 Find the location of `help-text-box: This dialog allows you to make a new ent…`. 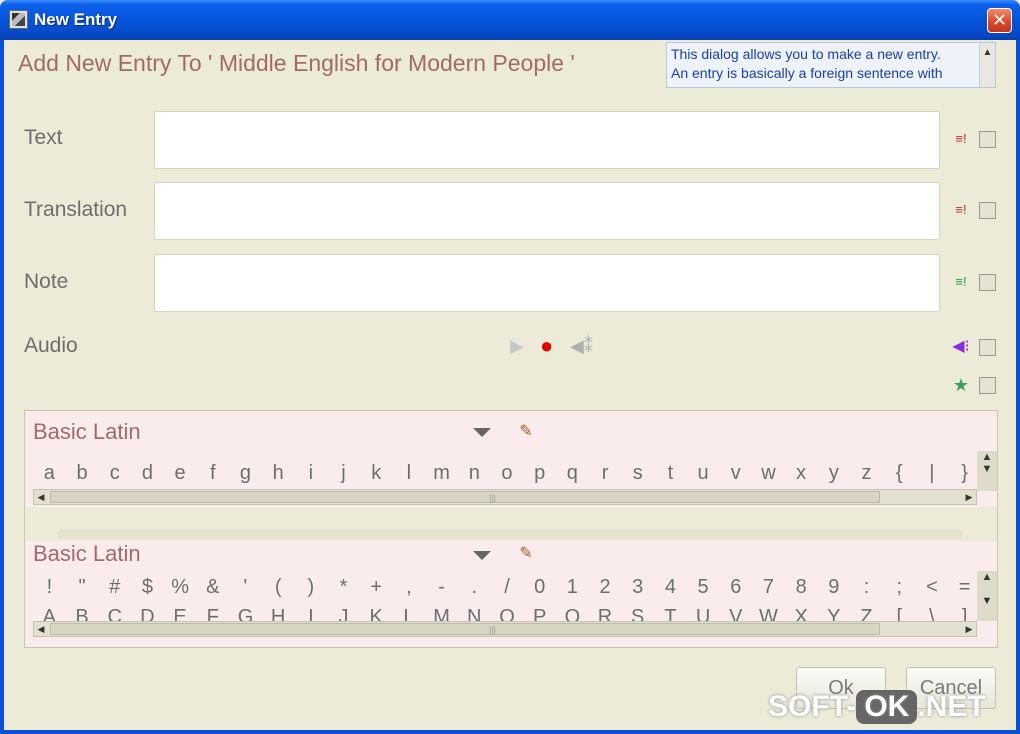

help-text-box: This dialog allows you to make a new ent… is located at coordinates (831, 65).